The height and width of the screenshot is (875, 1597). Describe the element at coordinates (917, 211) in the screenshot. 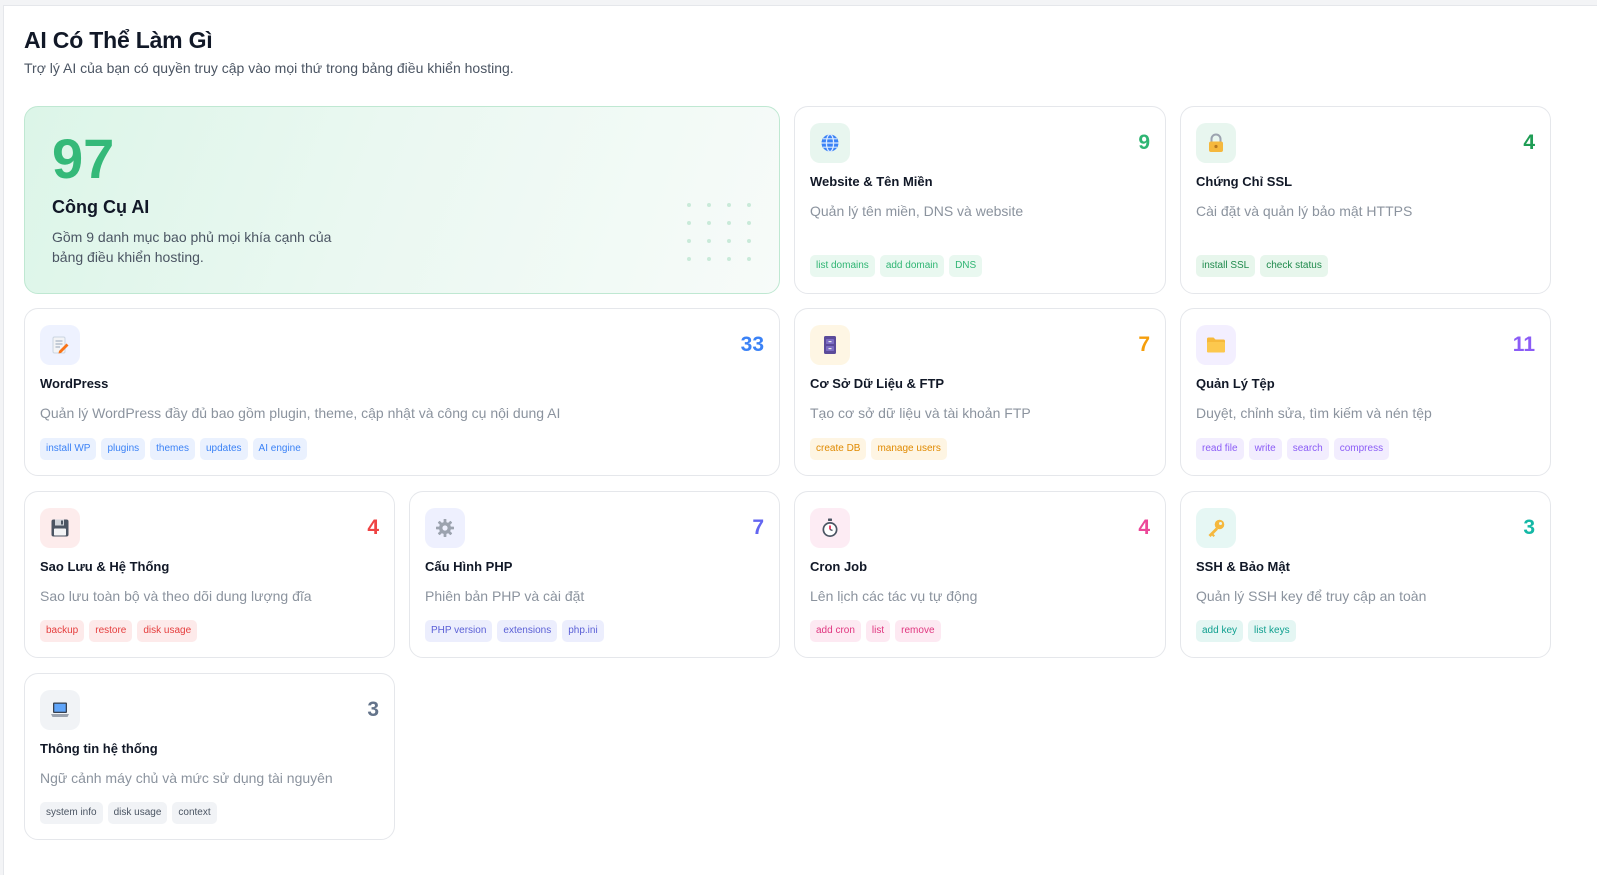

I see `category-description: Quản lý tên miền, DNS và website` at that location.